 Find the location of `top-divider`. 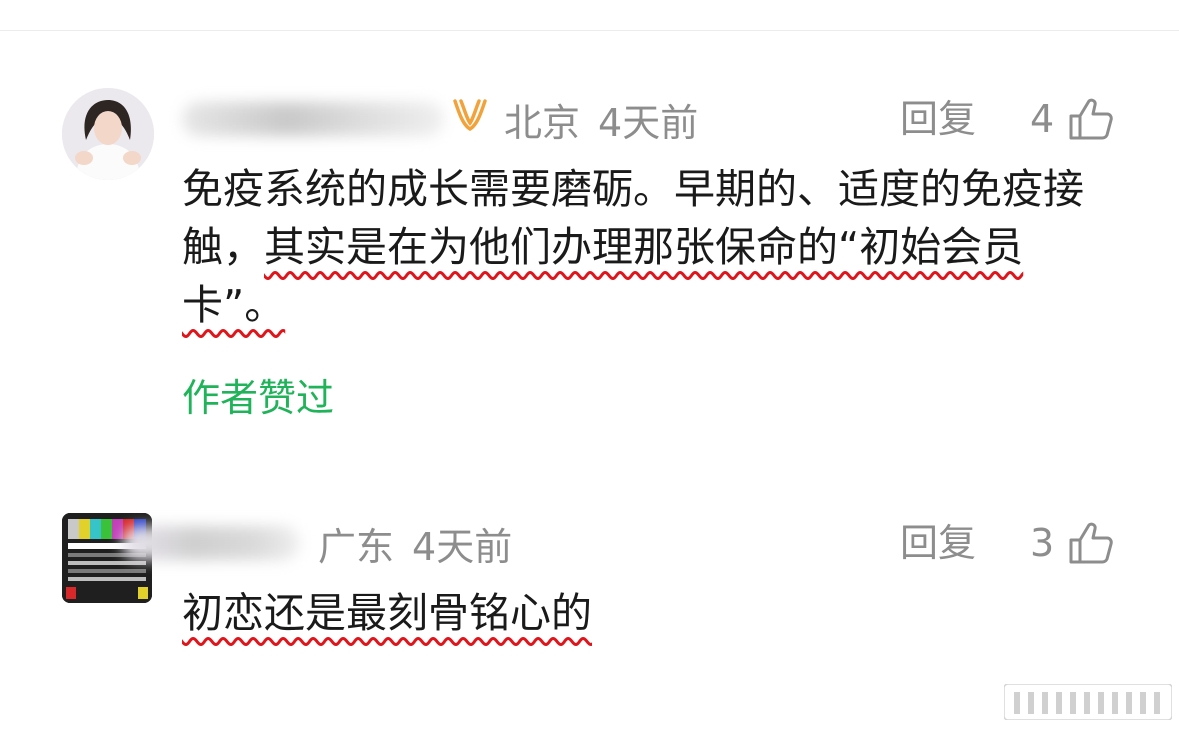

top-divider is located at coordinates (589, 30).